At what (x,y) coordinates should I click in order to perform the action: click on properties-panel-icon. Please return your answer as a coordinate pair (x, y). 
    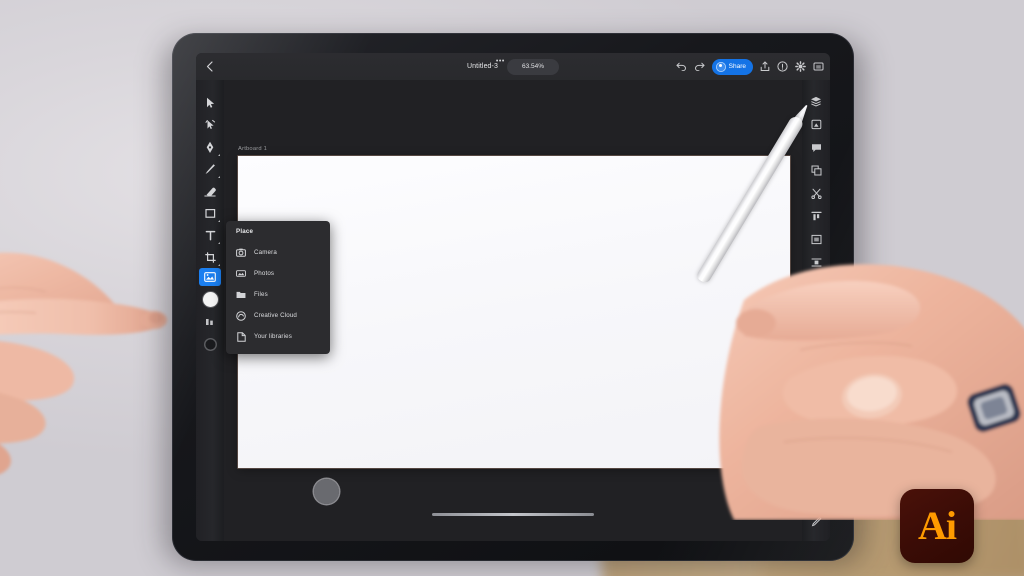
    Looking at the image, I should click on (210, 323).